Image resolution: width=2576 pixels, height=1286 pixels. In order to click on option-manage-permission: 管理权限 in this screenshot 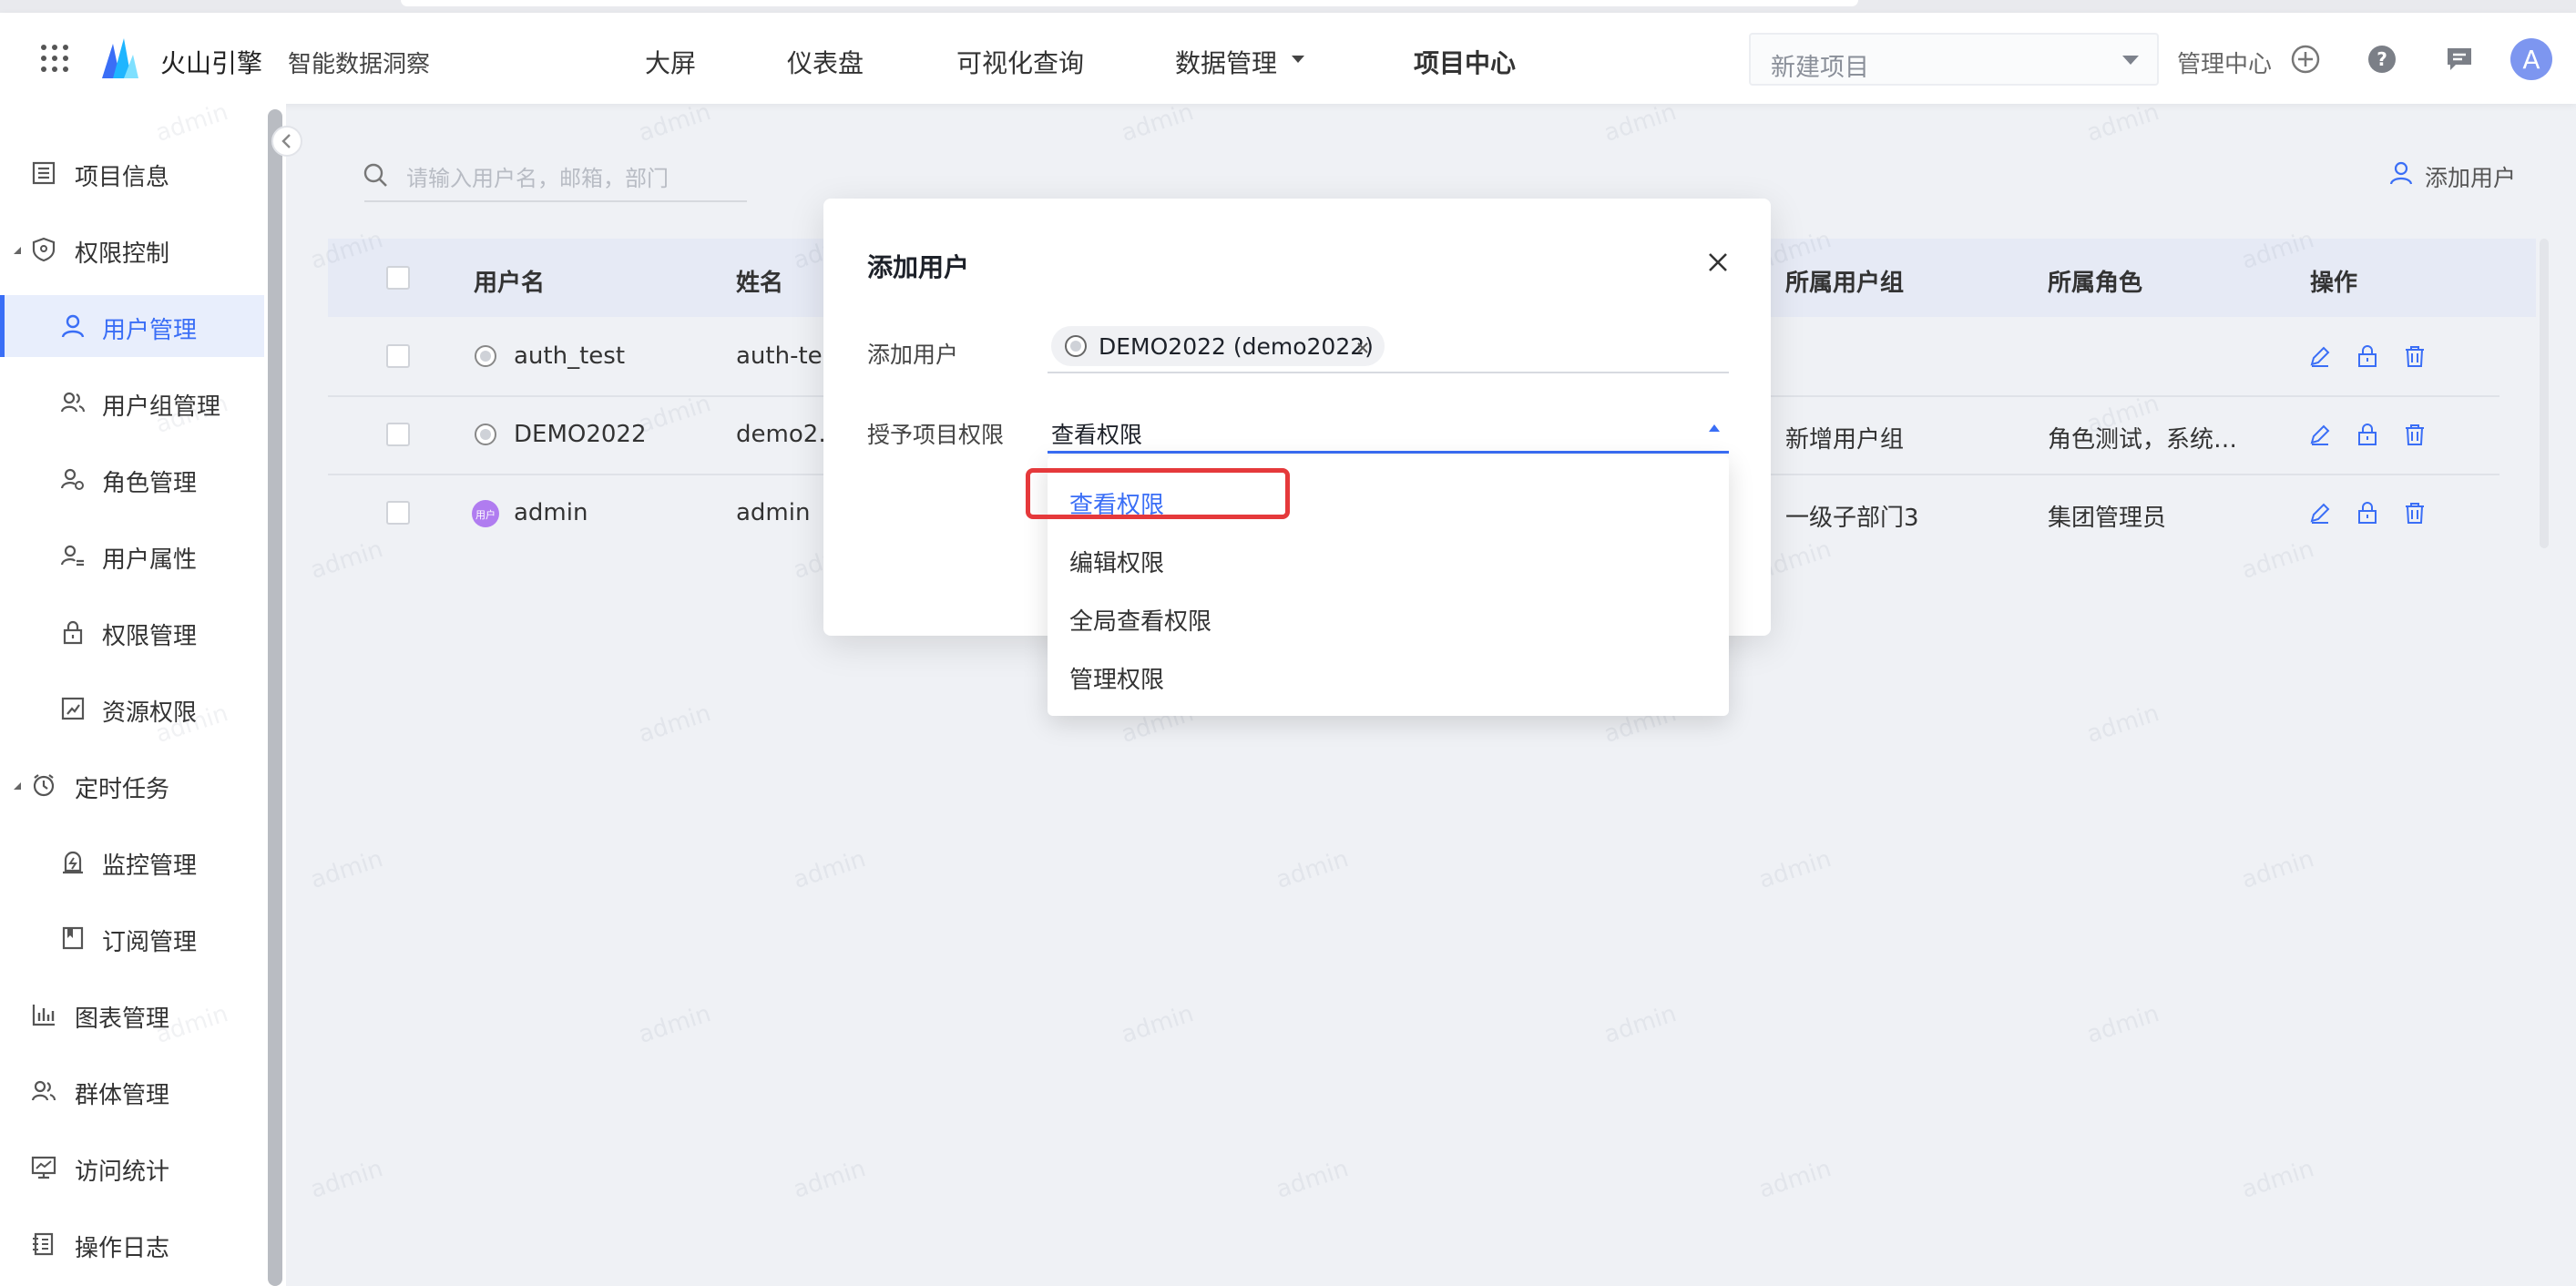, I will do `click(1116, 678)`.